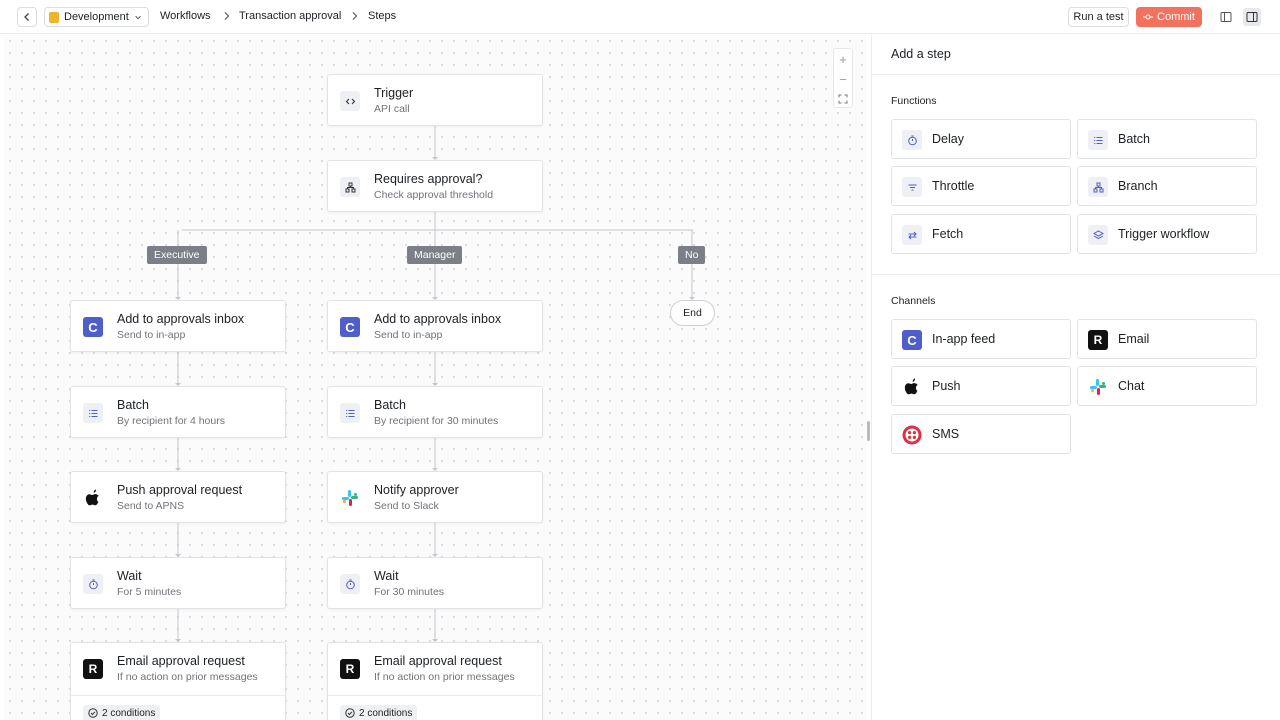 This screenshot has width=1280, height=720. What do you see at coordinates (948, 139) in the screenshot?
I see `option-label: Delay` at bounding box center [948, 139].